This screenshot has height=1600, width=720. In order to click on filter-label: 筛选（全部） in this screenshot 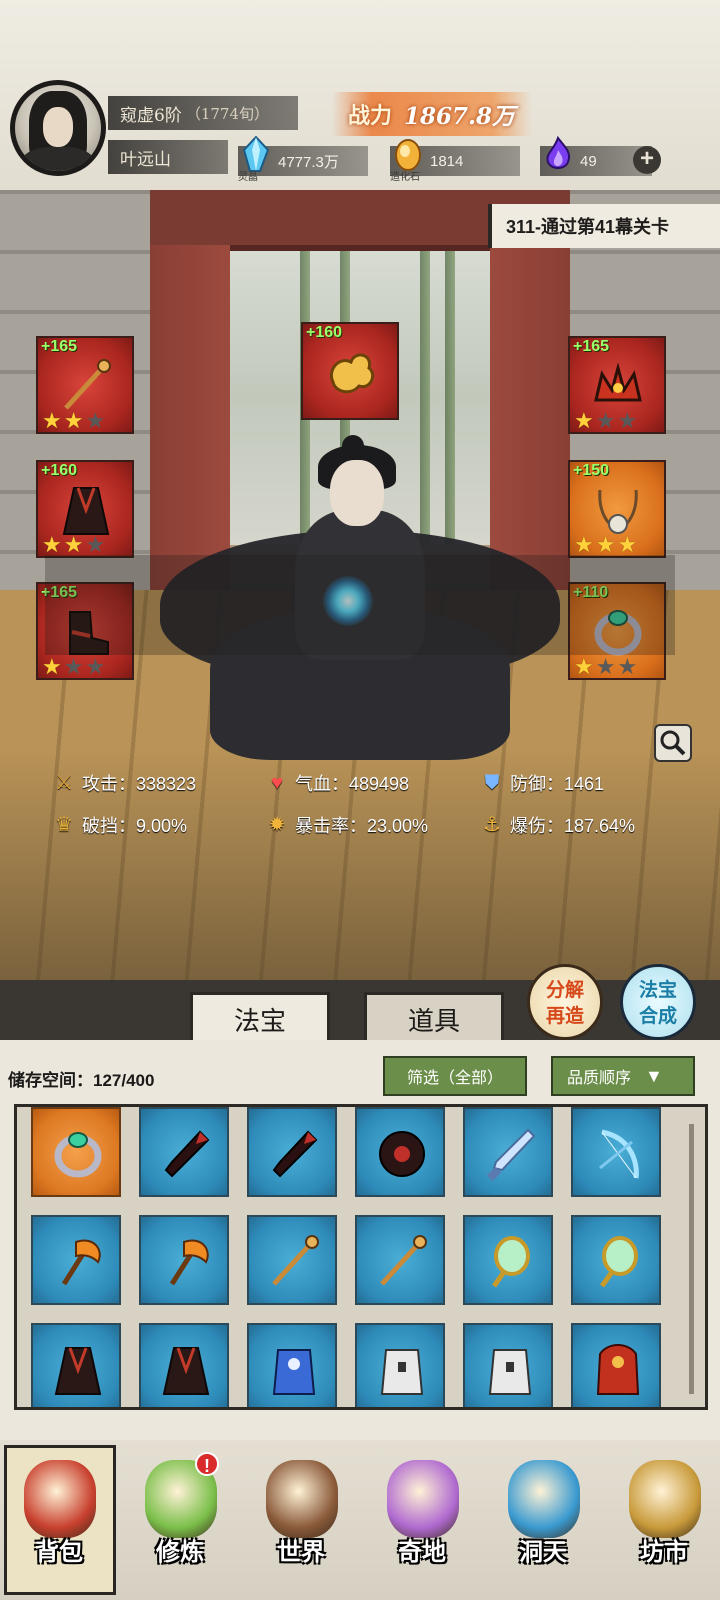, I will do `click(454, 1078)`.